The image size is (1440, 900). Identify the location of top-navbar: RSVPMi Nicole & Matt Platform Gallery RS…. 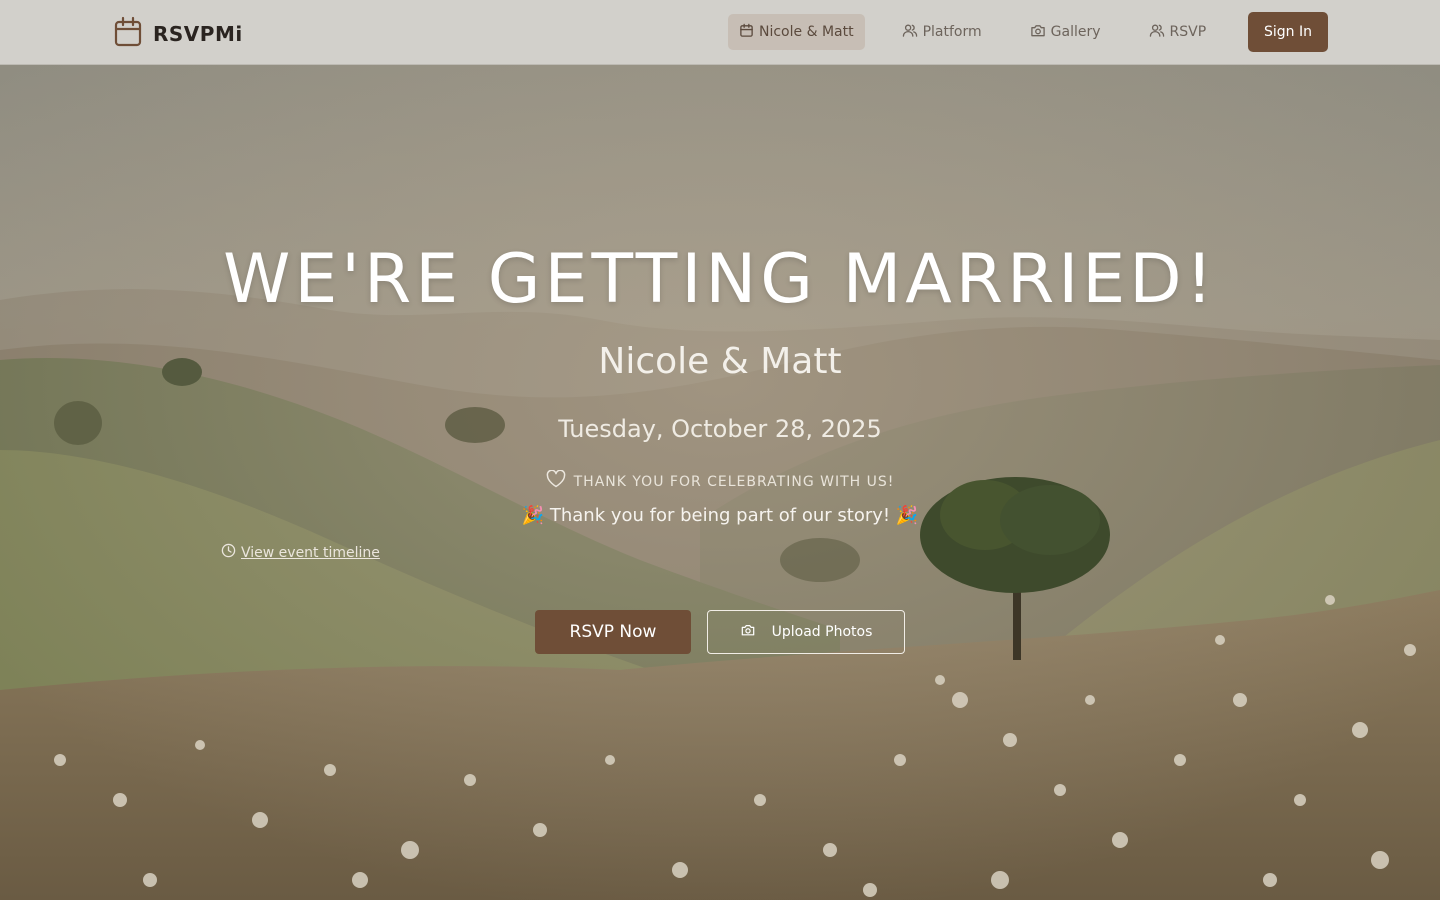
(720, 32).